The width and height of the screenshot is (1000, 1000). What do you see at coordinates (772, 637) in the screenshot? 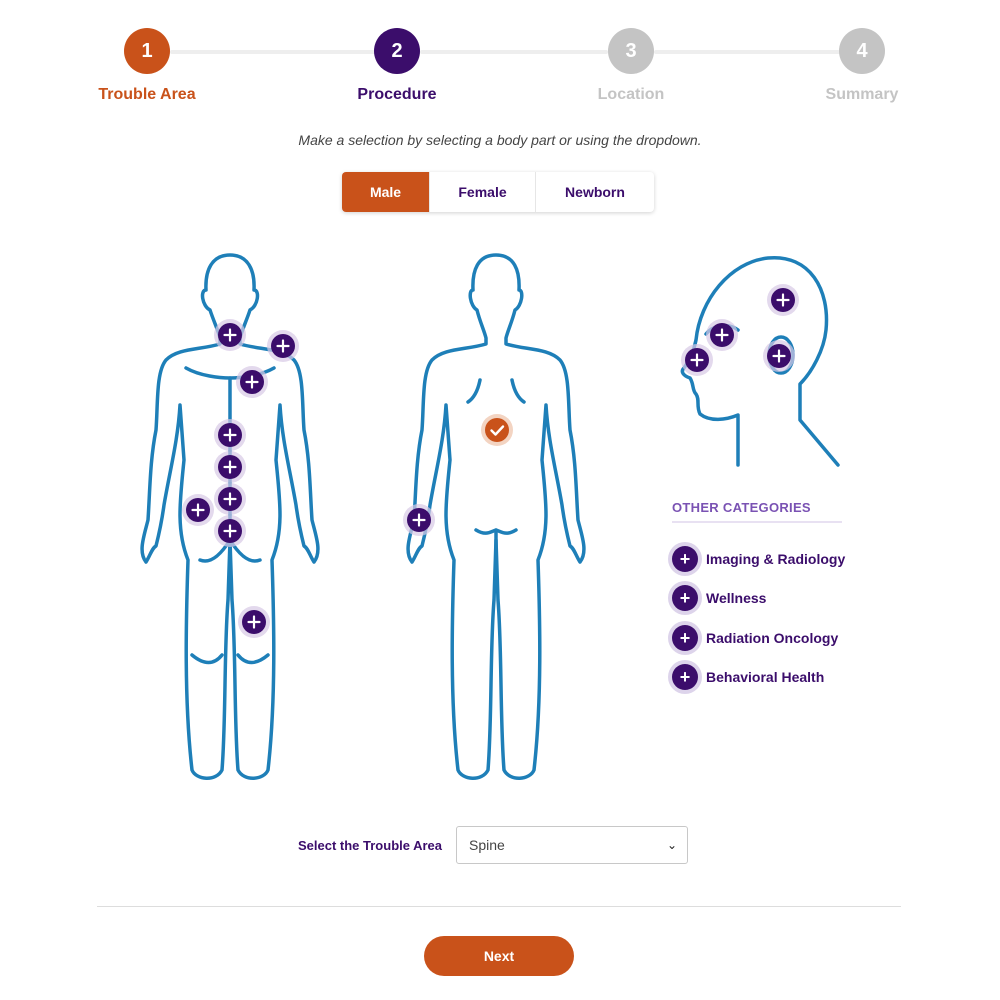
I see `category-label: Radiation Oncology` at bounding box center [772, 637].